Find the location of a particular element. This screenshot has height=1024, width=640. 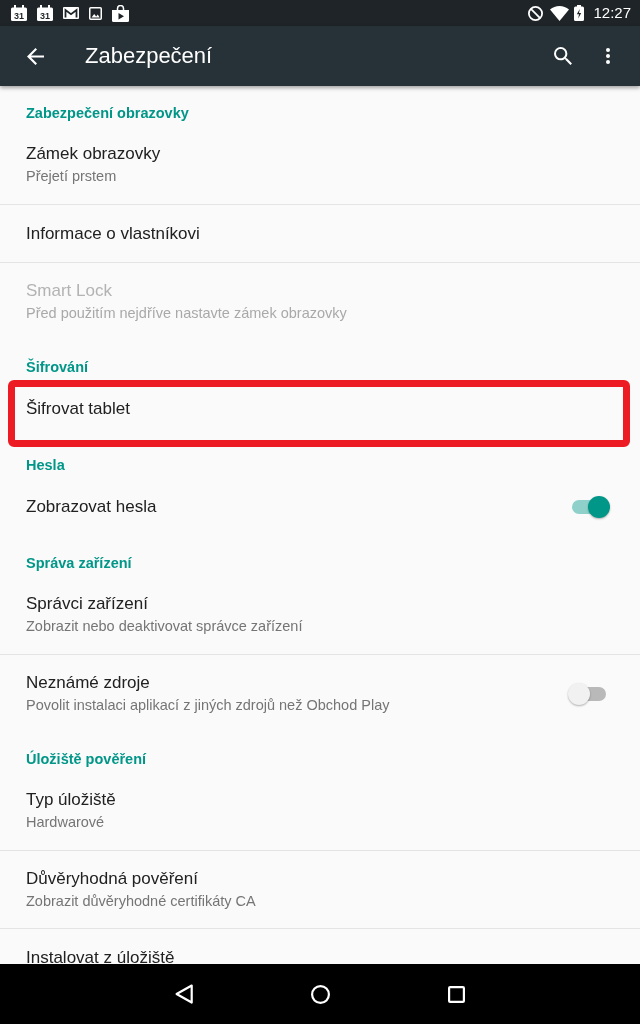

setting-title: Instalovat z úložiště is located at coordinates (318, 955).